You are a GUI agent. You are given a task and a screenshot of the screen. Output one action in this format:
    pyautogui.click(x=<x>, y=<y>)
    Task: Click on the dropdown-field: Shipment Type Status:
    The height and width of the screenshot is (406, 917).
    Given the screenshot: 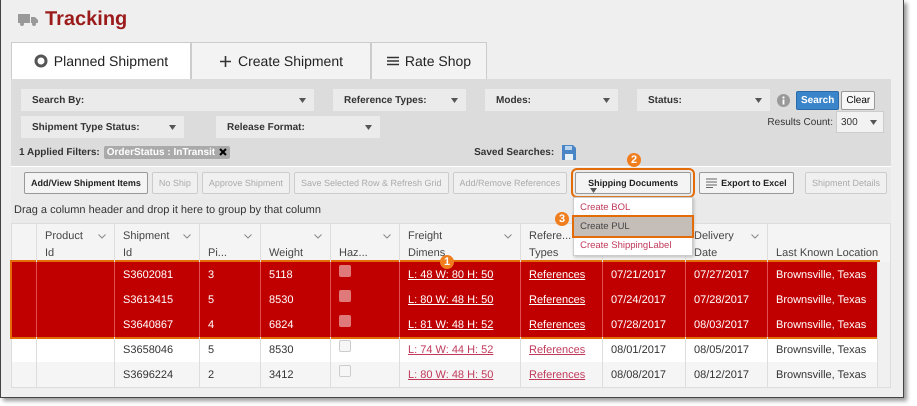 What is the action you would take?
    pyautogui.click(x=102, y=127)
    